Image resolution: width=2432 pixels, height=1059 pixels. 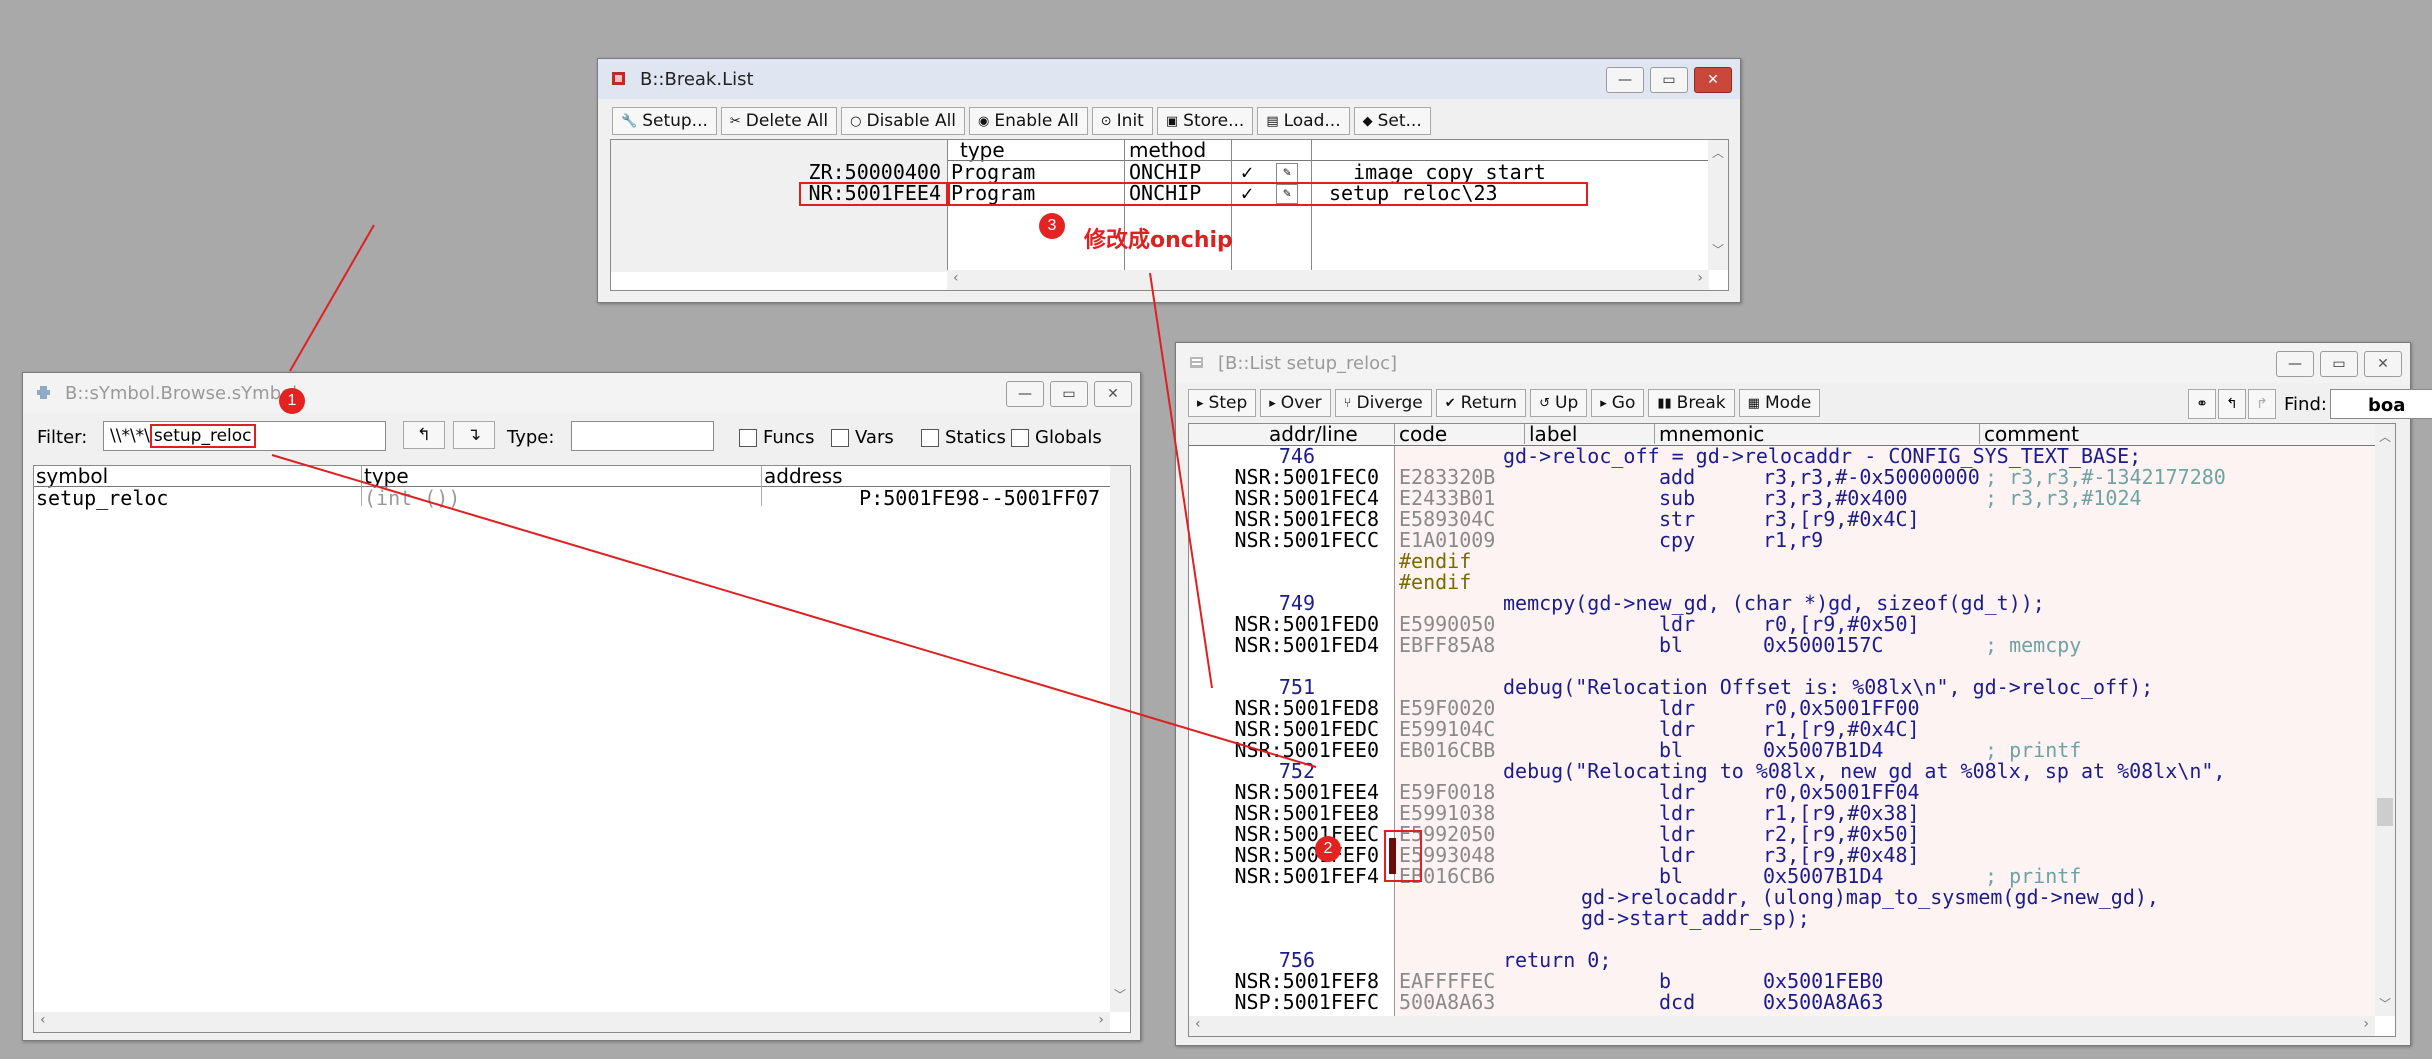 I want to click on asm-mnemonic: ldr, so click(x=1677, y=855).